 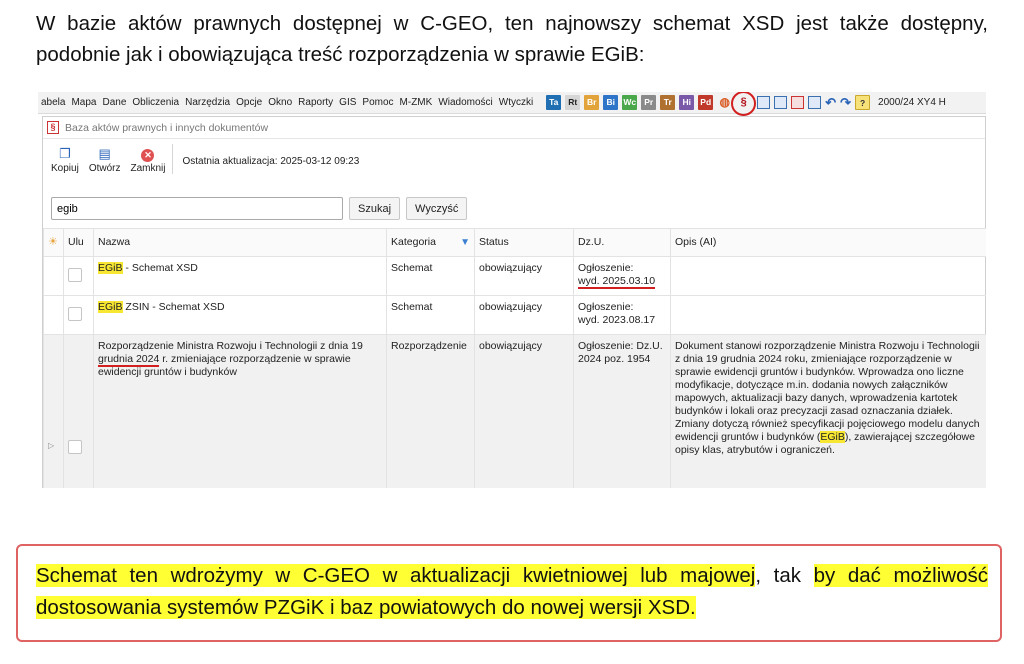 I want to click on dzu-date-underlined: wyd. 2025.03.10, so click(x=617, y=282).